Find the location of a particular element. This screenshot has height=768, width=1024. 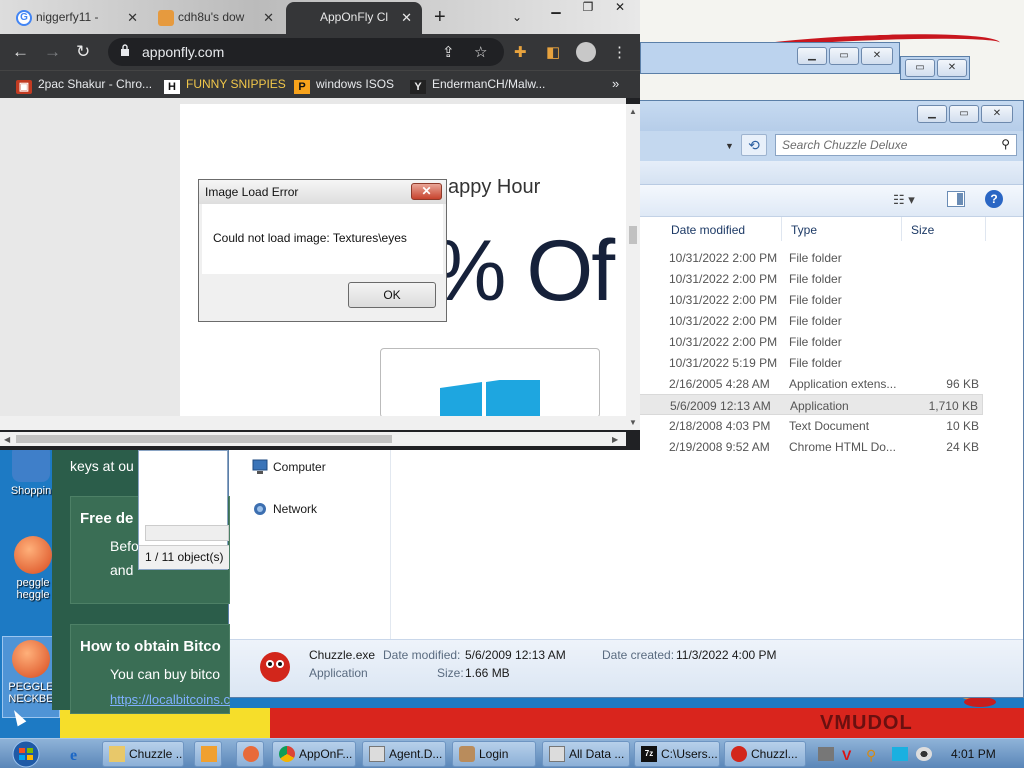

taskbar-button-login: Login is located at coordinates (494, 754).